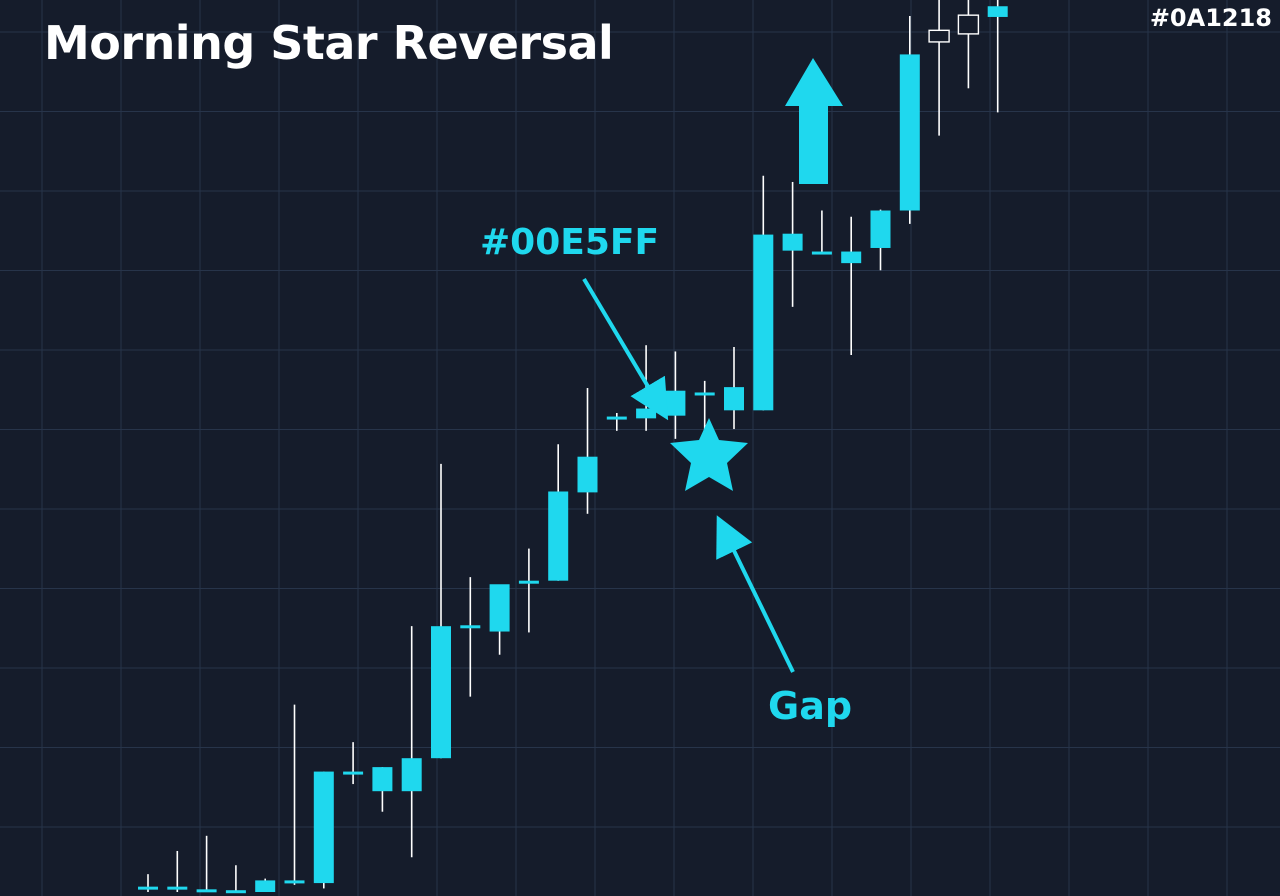 The width and height of the screenshot is (1280, 896). Describe the element at coordinates (329, 43) in the screenshot. I see `chart-title: Morning Star Reversal` at that location.